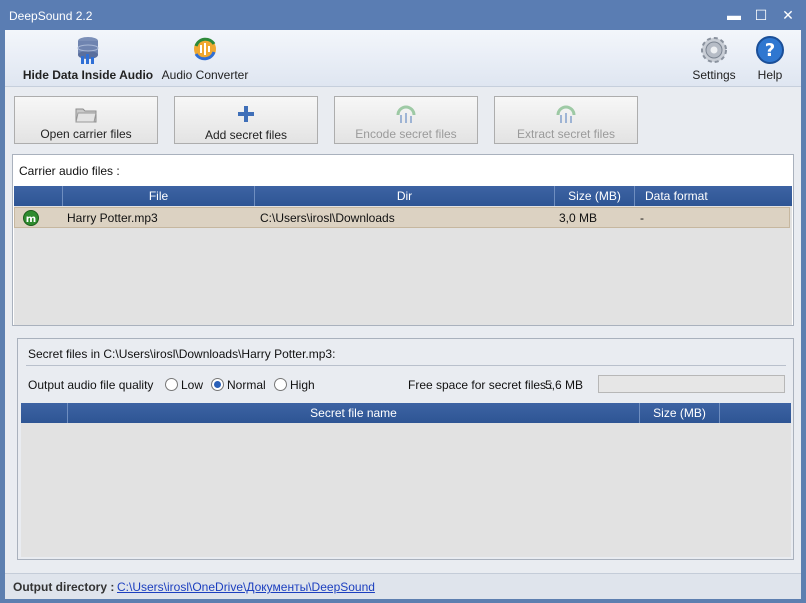 The image size is (806, 603). I want to click on secret-header-icon-col, so click(44, 413).